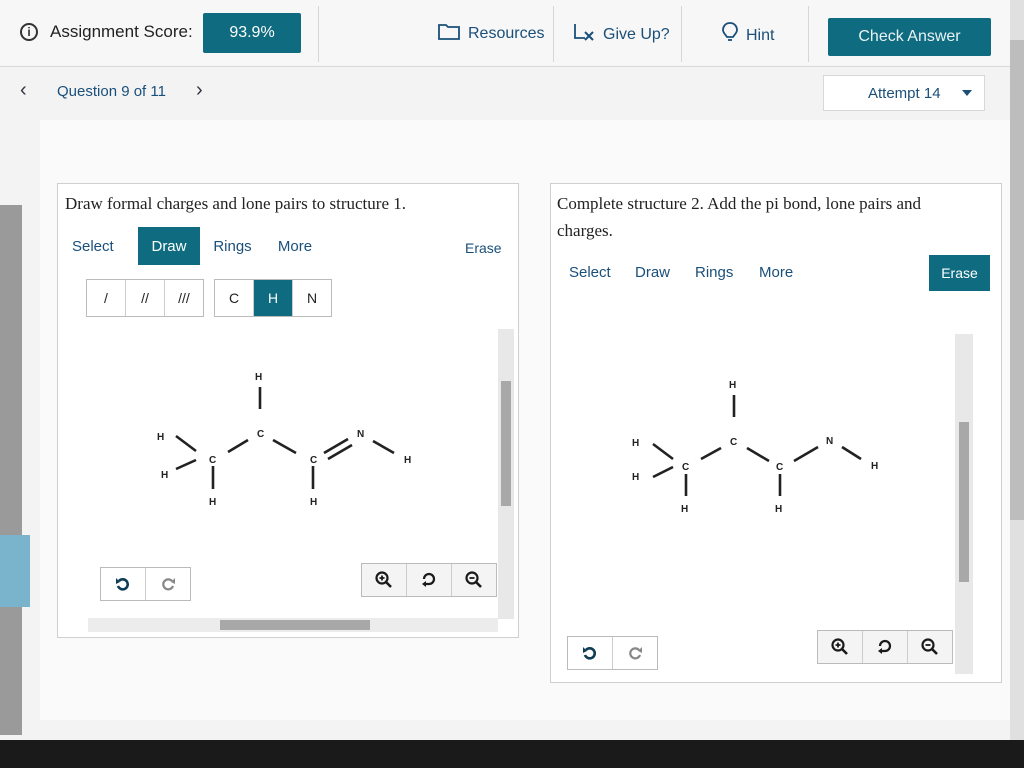 The height and width of the screenshot is (768, 1024). I want to click on atom-buttons: C H N, so click(273, 298).